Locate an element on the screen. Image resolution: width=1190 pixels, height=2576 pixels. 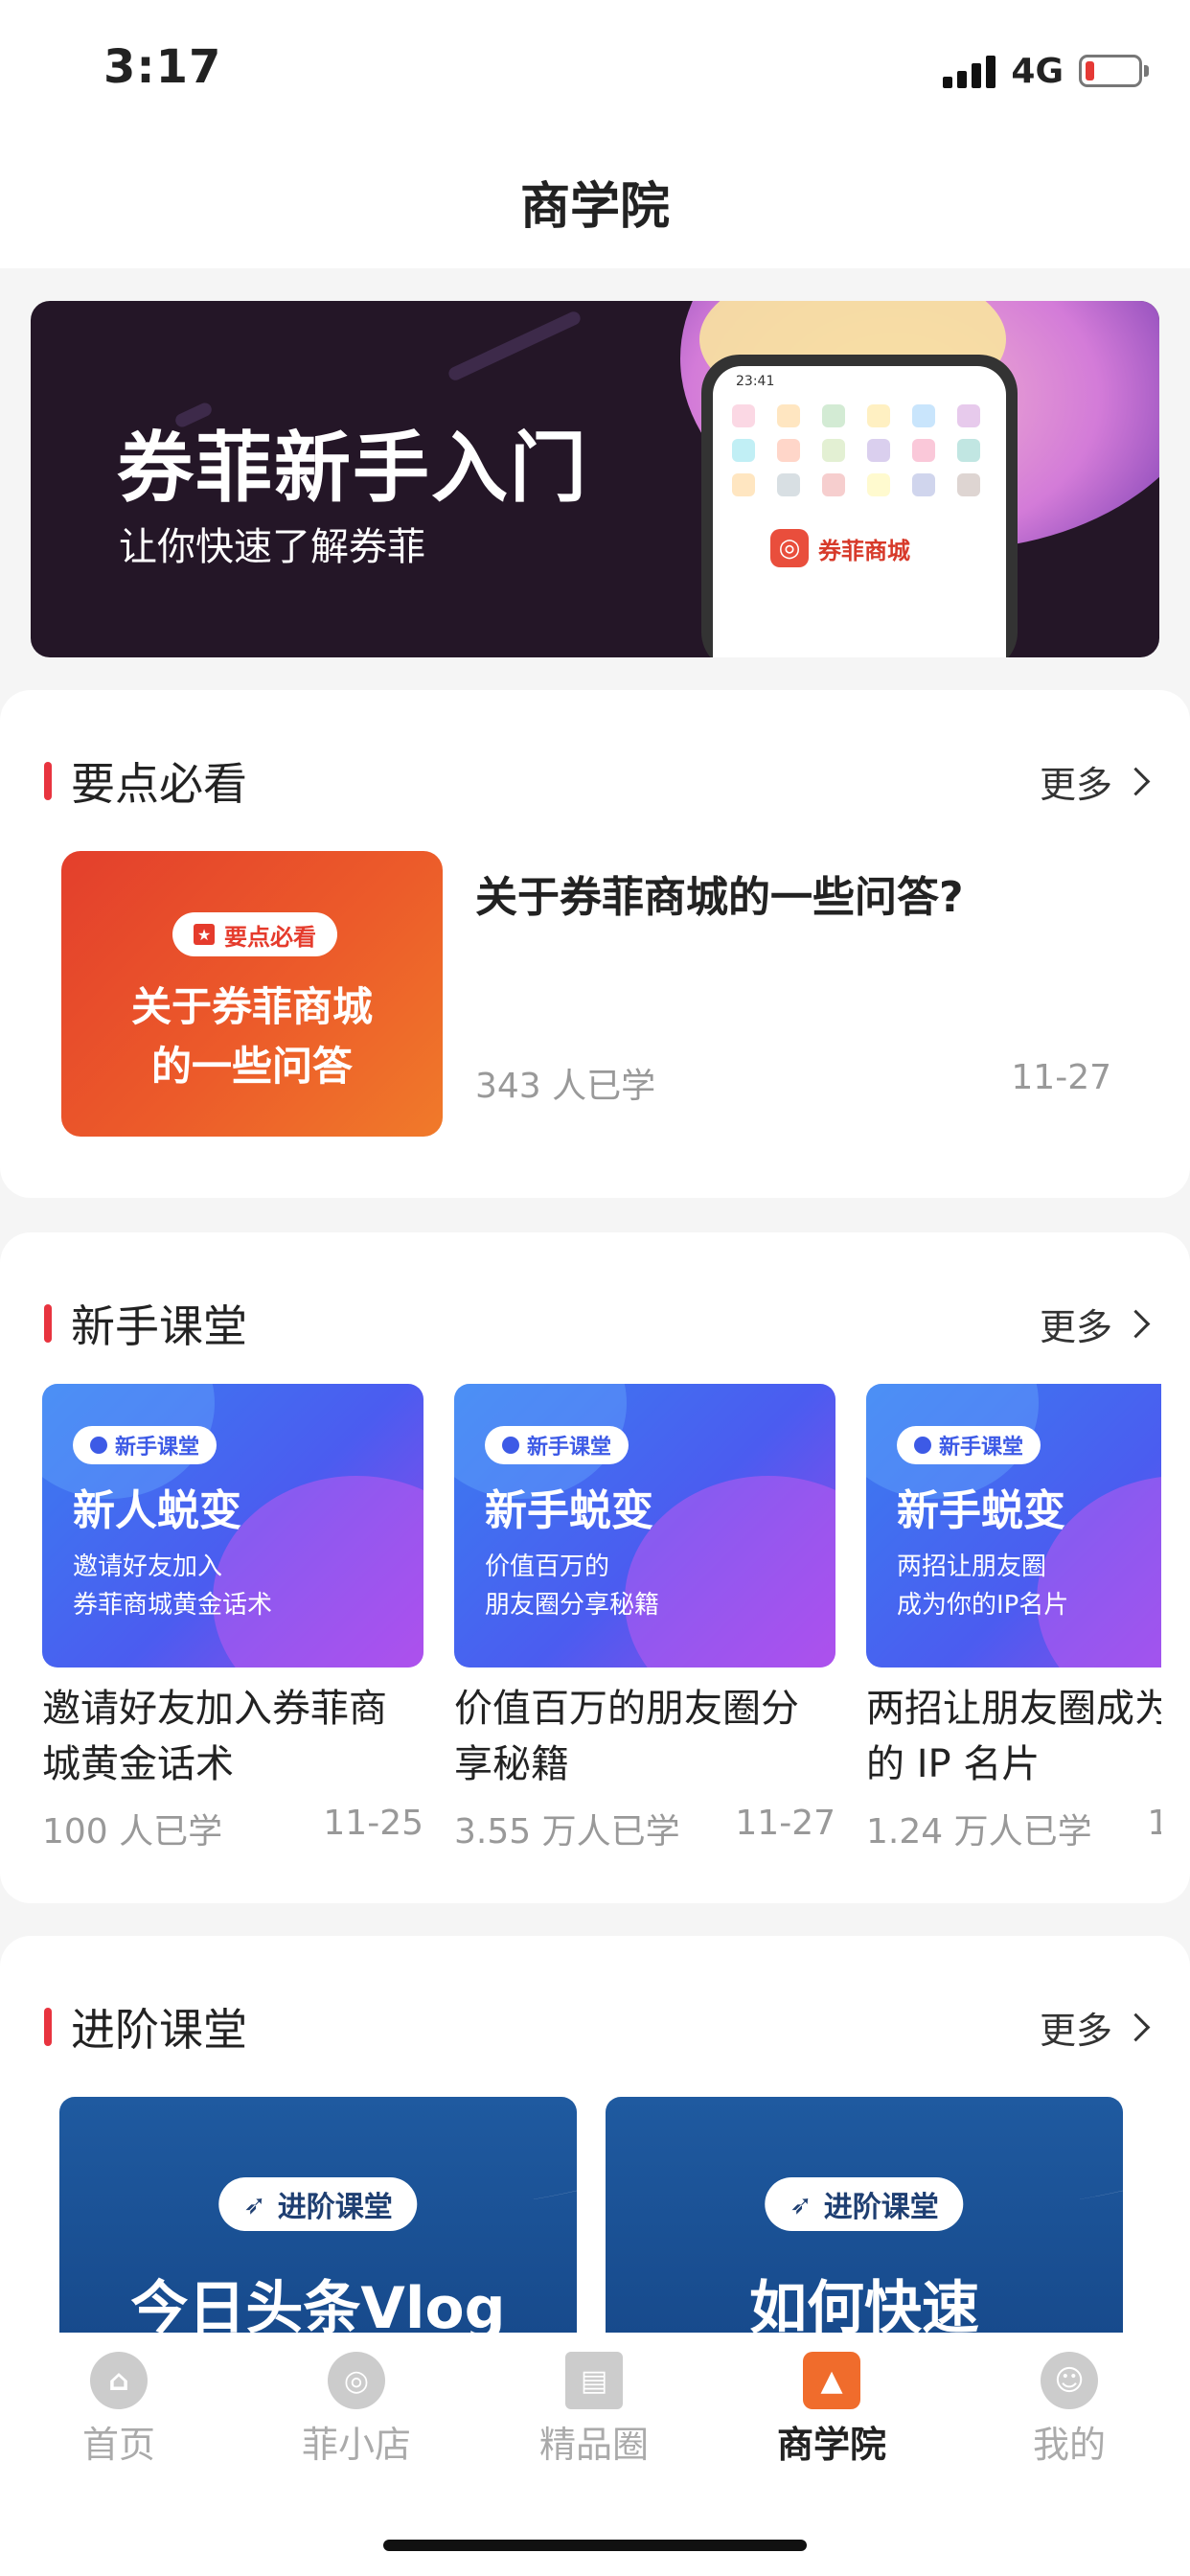
course-learners: 1.24 万人已学 is located at coordinates (979, 1832).